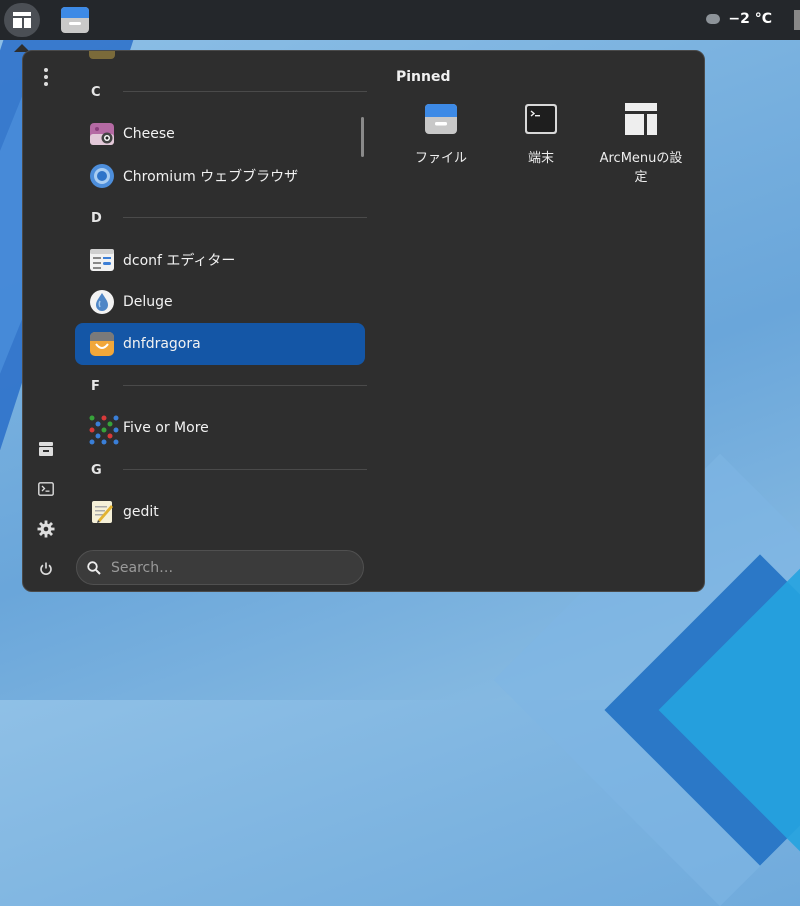 This screenshot has height=906, width=800. What do you see at coordinates (220, 344) in the screenshot?
I see `app-item-dnfdragora: dnfdragora` at bounding box center [220, 344].